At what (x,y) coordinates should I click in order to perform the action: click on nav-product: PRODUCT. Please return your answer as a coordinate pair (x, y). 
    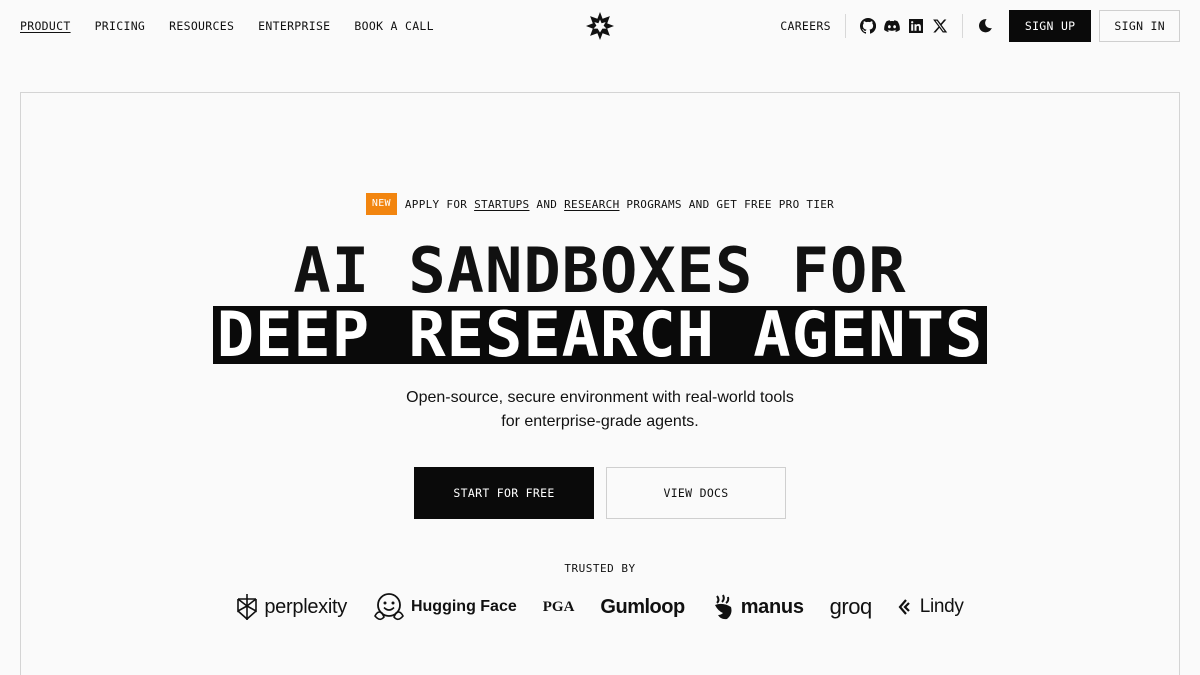
    Looking at the image, I should click on (45, 26).